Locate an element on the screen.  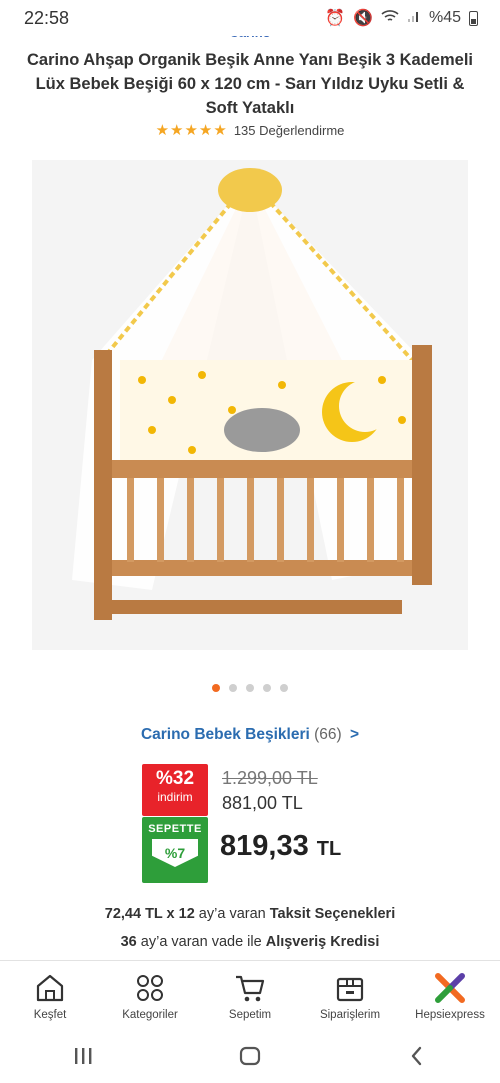
tab-label: Keşfet is located at coordinates (50, 1015).